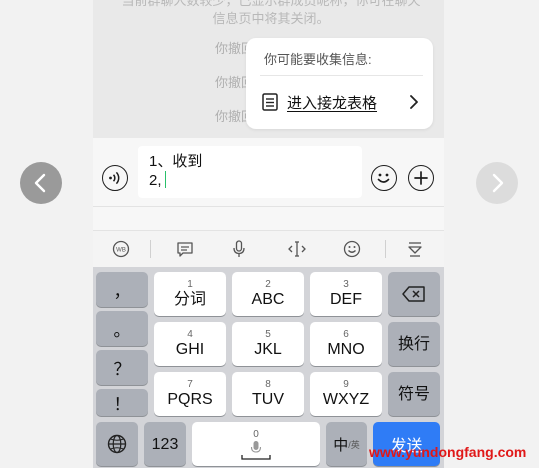 The height and width of the screenshot is (468, 539). What do you see at coordinates (268, 248) in the screenshot?
I see `keyboard-toolbar: WB` at bounding box center [268, 248].